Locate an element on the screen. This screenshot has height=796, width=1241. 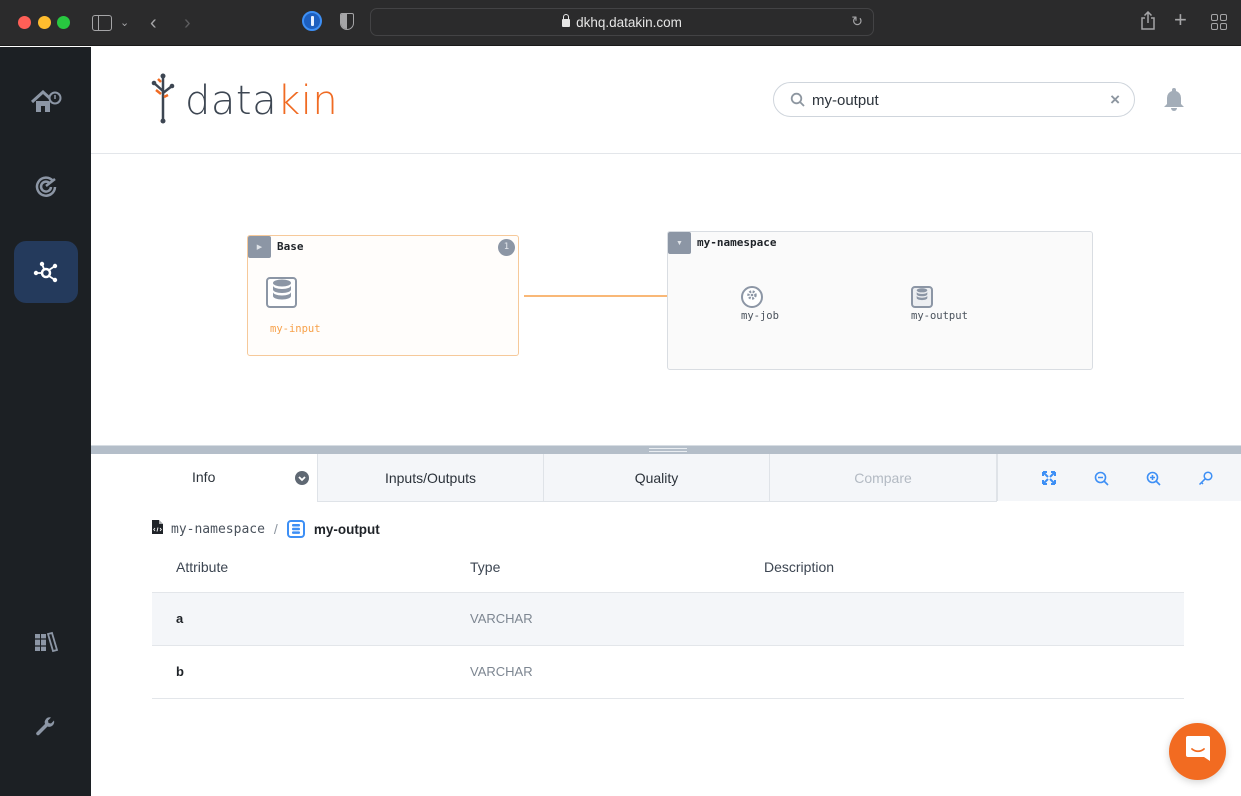
node-label-my-job: my-job is located at coordinates (760, 316).